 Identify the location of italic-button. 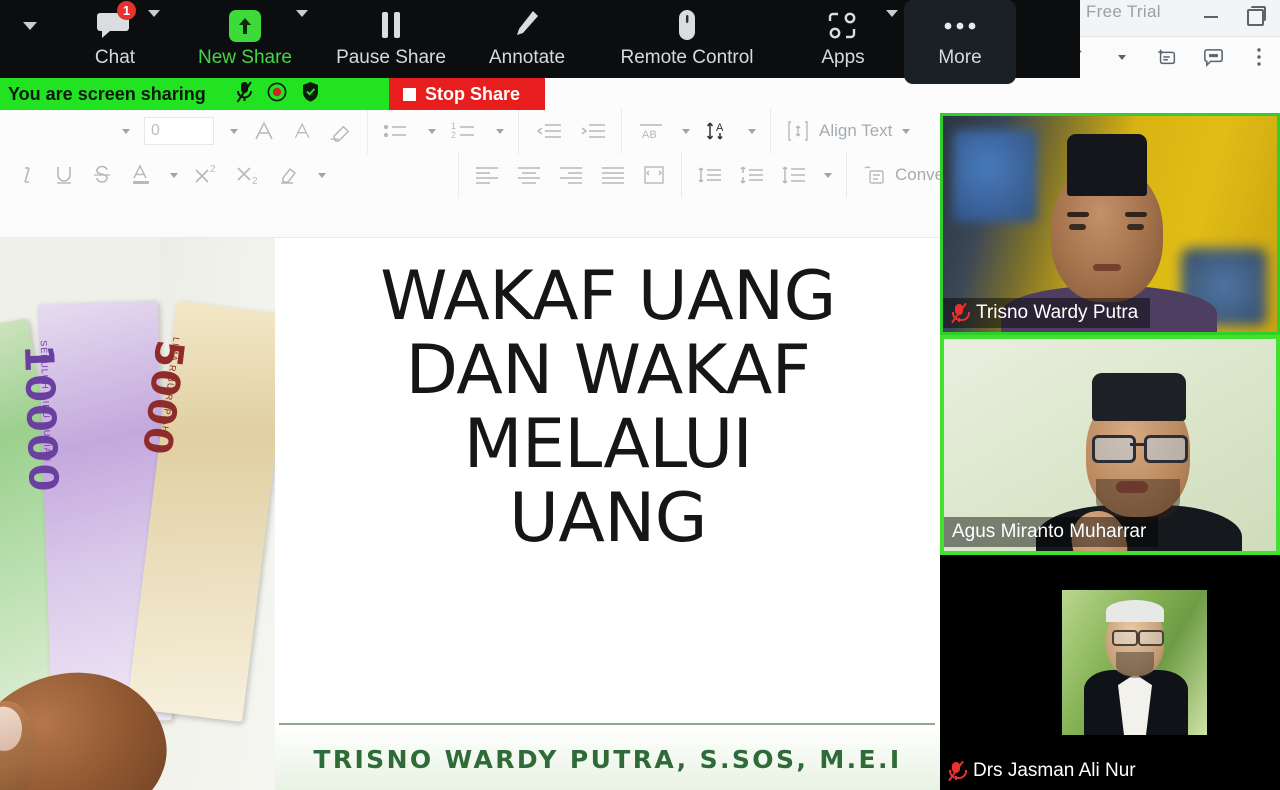
(27, 175).